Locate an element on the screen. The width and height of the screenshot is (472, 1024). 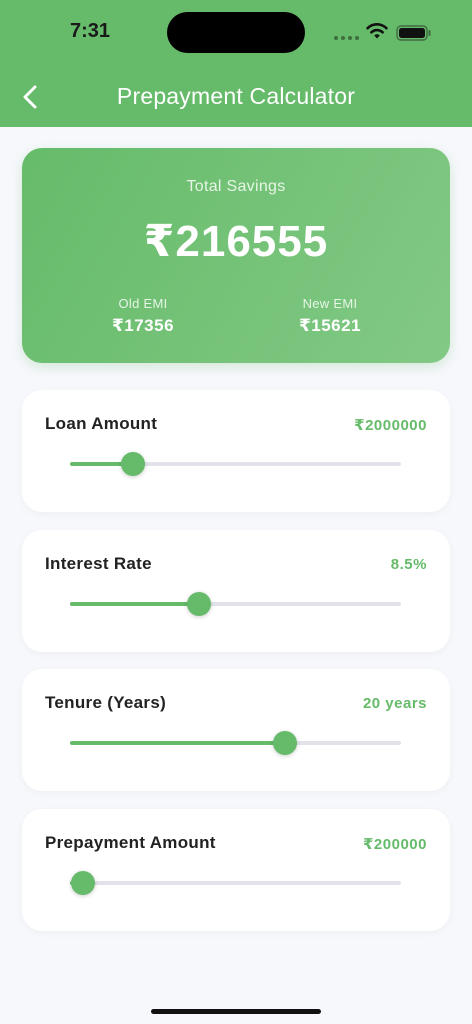
prepayment-amount-value: ₹200000 is located at coordinates (395, 844).